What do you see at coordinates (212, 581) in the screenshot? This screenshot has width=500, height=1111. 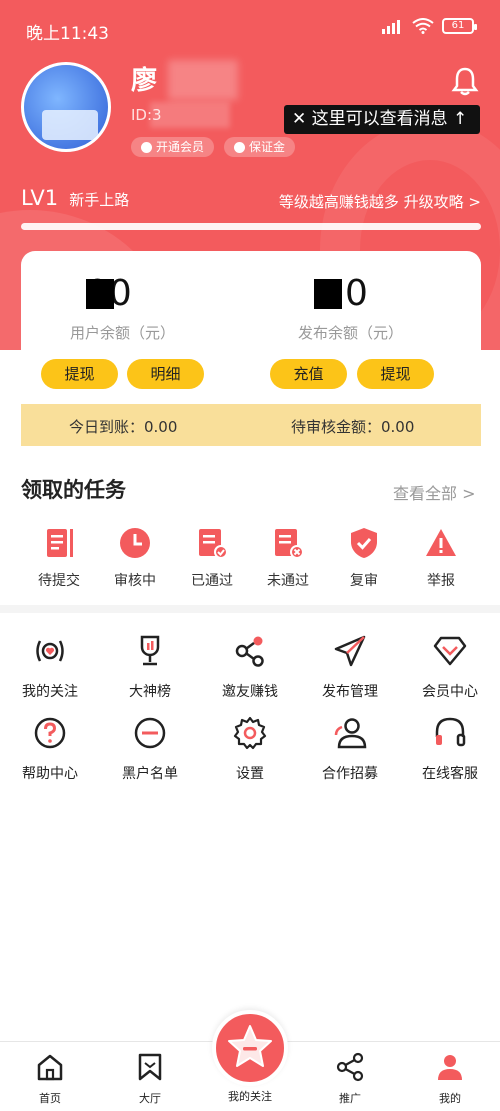 I see `task-label: 已通过` at bounding box center [212, 581].